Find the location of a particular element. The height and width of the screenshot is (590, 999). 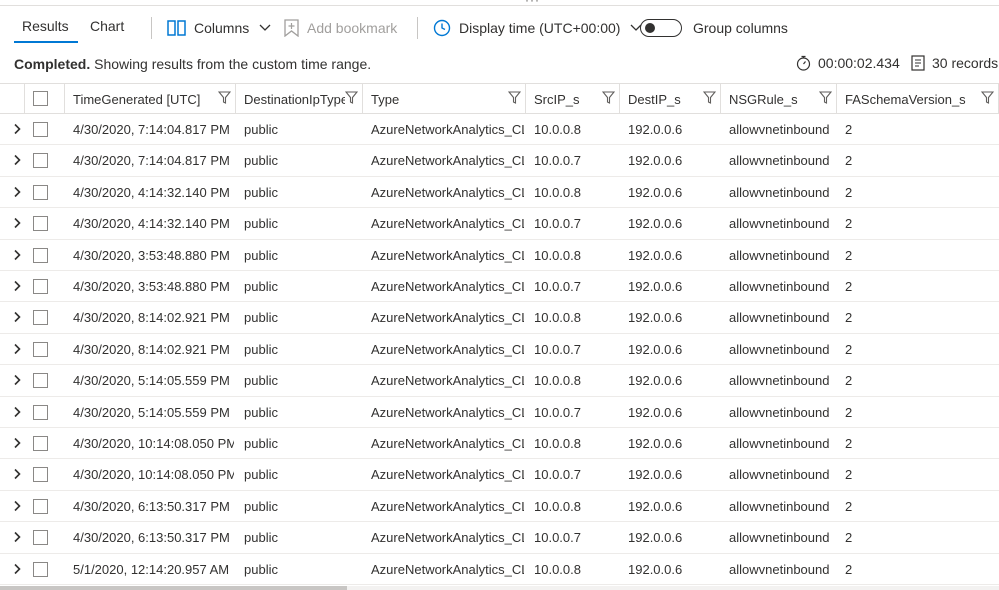

group-columns-toggle: Group columns is located at coordinates (714, 28).